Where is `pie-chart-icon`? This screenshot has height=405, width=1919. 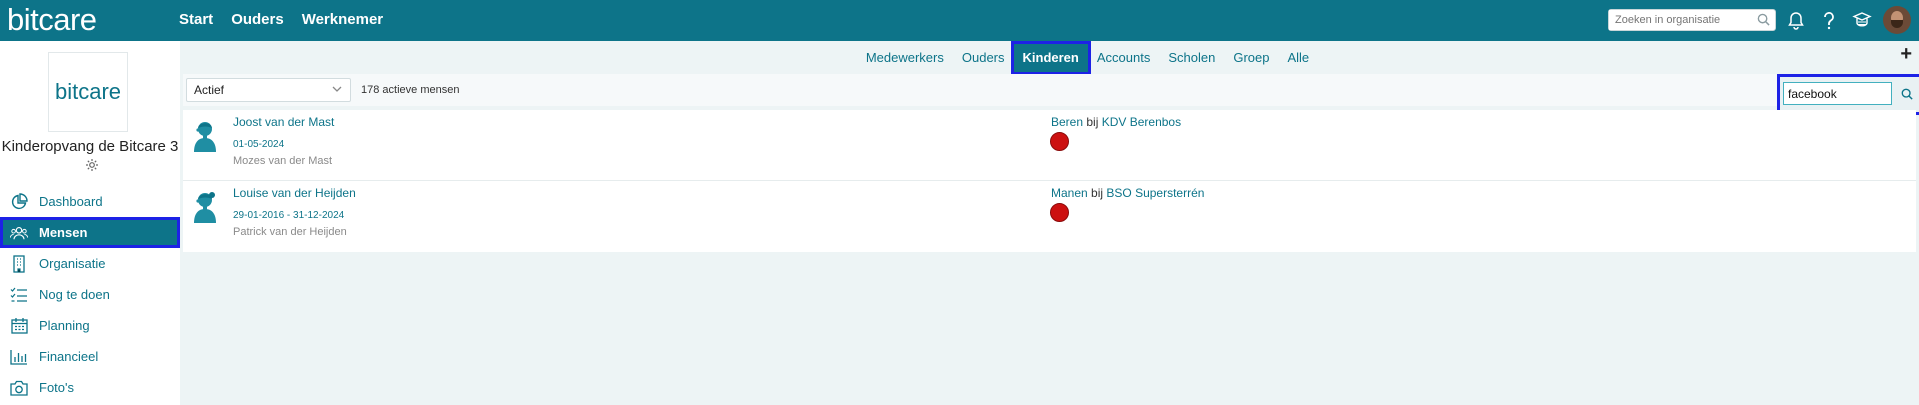
pie-chart-icon is located at coordinates (19, 201).